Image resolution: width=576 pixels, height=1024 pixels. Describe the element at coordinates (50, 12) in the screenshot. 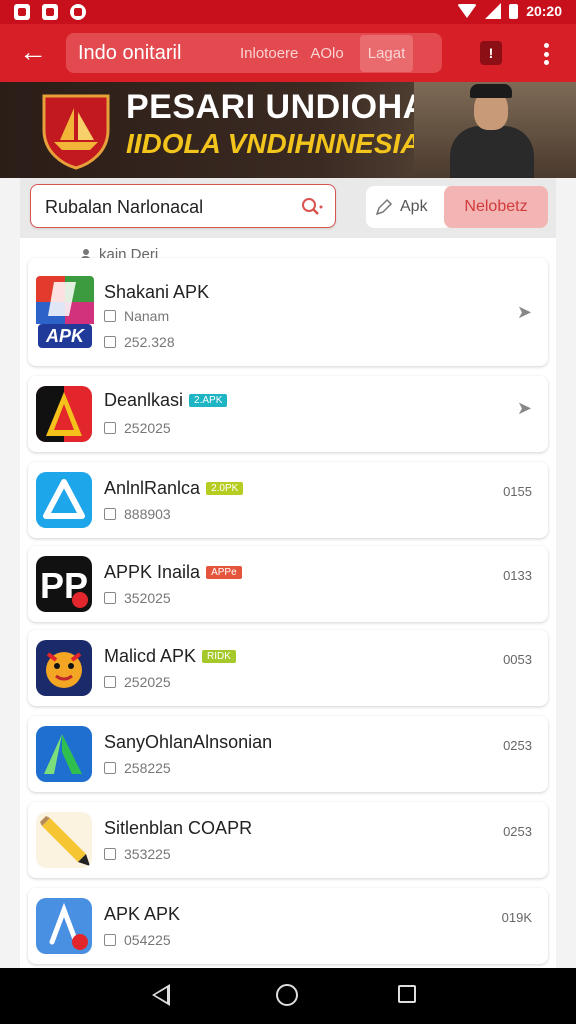

I see `app-notification-icon` at that location.